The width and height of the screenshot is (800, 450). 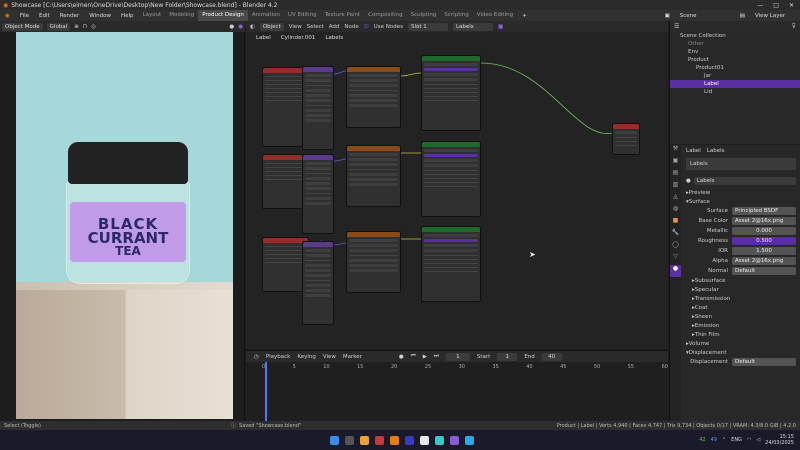 What do you see at coordinates (735, 307) in the screenshot?
I see `section-coat: ▸ Coat` at bounding box center [735, 307].